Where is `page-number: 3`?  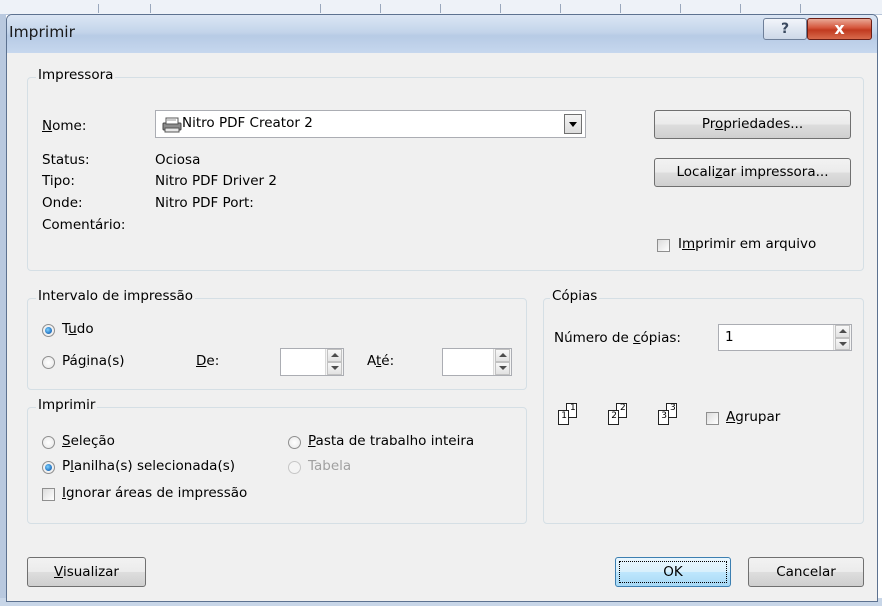 page-number: 3 is located at coordinates (664, 416).